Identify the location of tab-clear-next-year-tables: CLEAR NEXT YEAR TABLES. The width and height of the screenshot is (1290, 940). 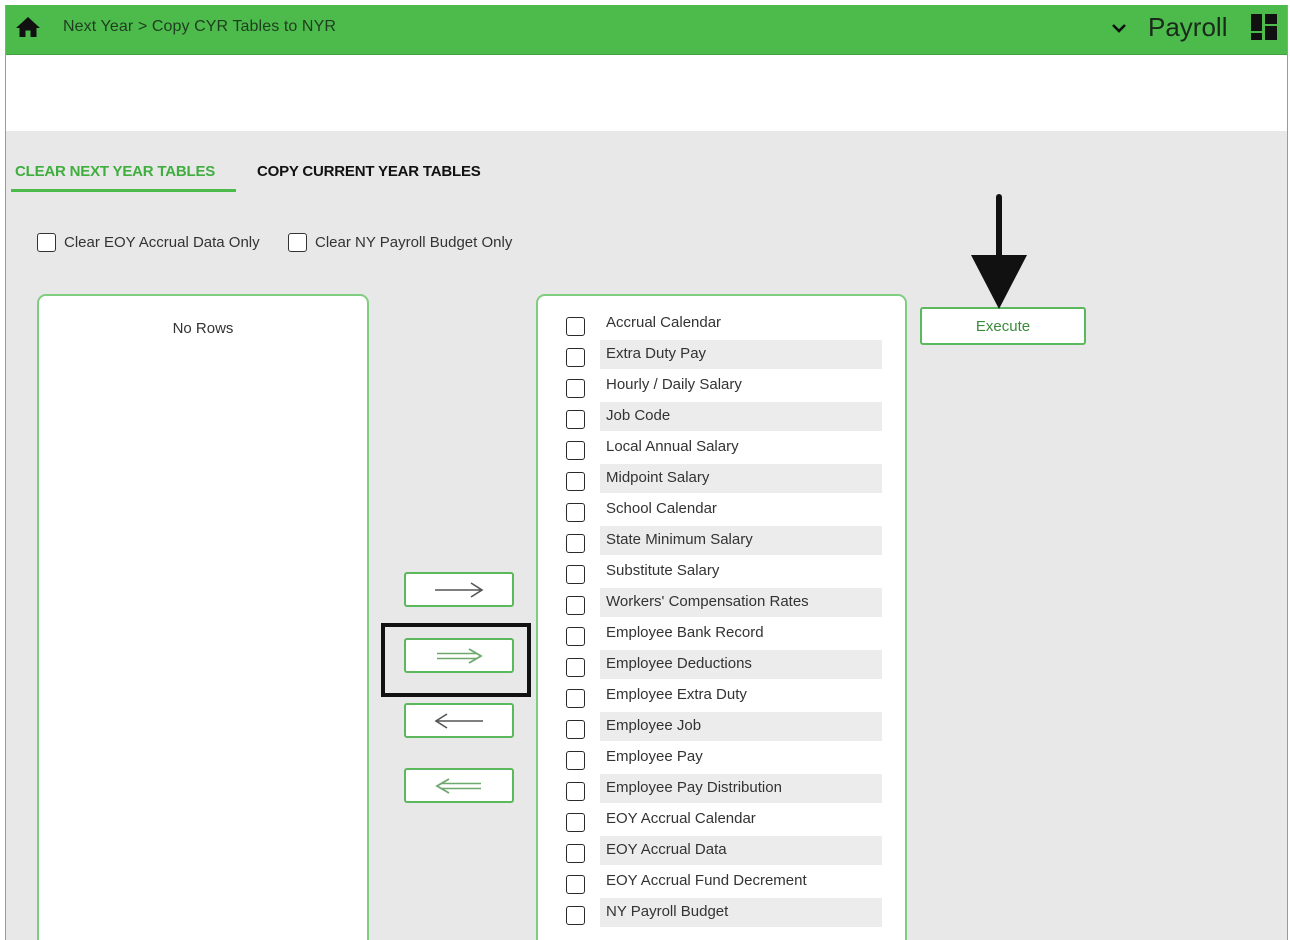
(115, 171).